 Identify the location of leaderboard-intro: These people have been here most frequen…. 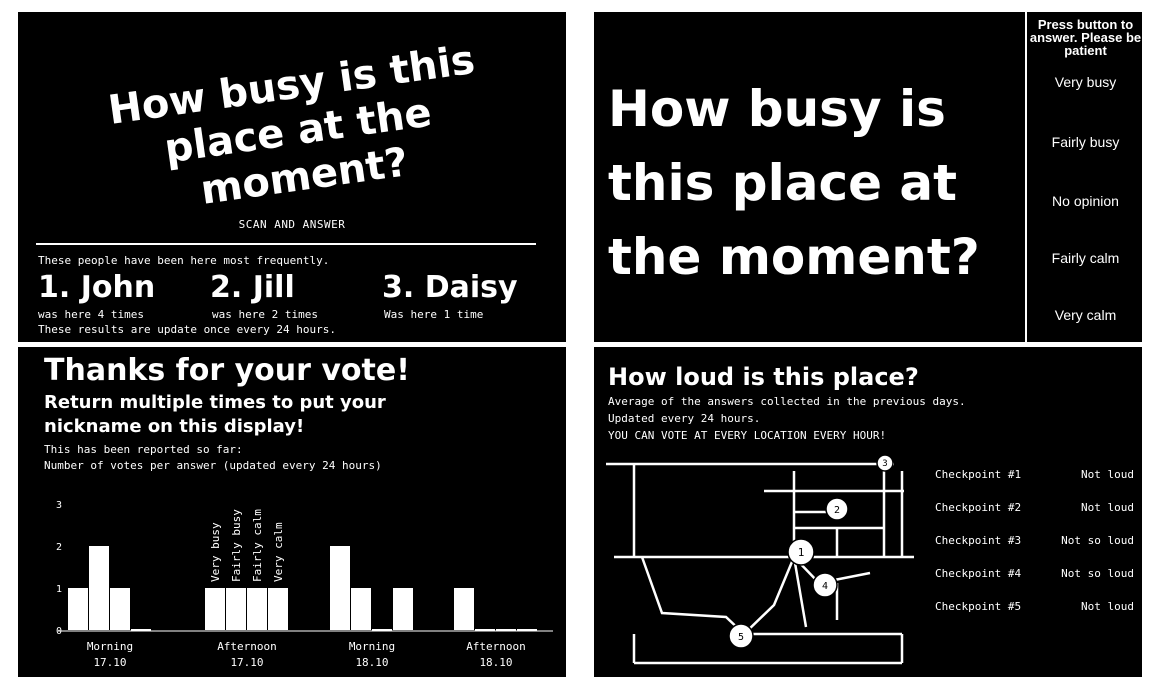
(184, 260).